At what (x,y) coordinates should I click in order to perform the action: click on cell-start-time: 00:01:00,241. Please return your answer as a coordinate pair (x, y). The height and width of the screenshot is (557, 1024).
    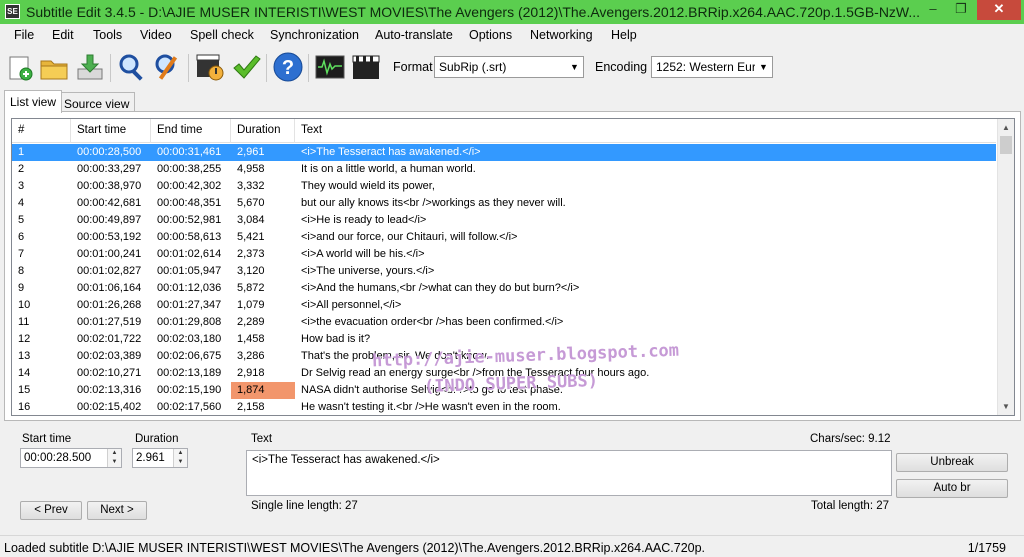
    Looking at the image, I should click on (109, 254).